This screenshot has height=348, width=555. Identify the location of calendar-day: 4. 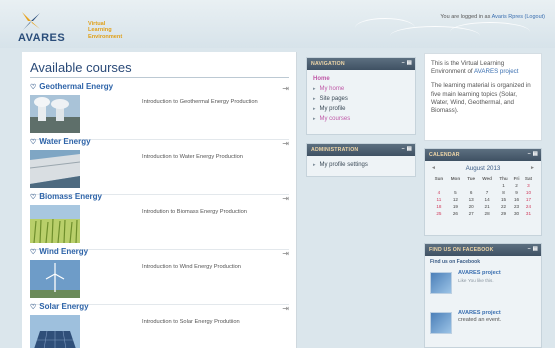
(439, 192).